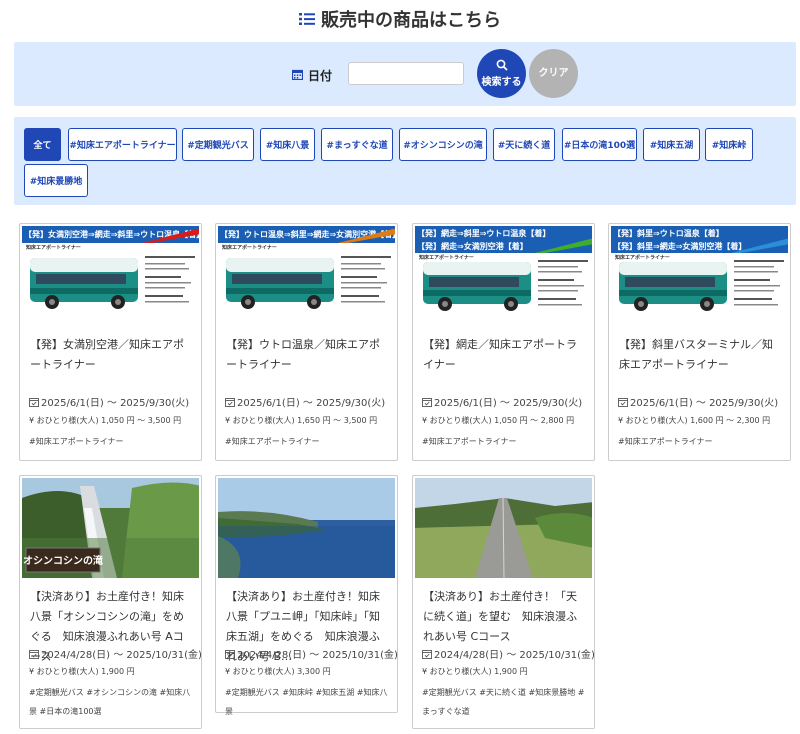  Describe the element at coordinates (287, 144) in the screenshot. I see `tag-shiretoko-hakkei: #知床八景` at that location.